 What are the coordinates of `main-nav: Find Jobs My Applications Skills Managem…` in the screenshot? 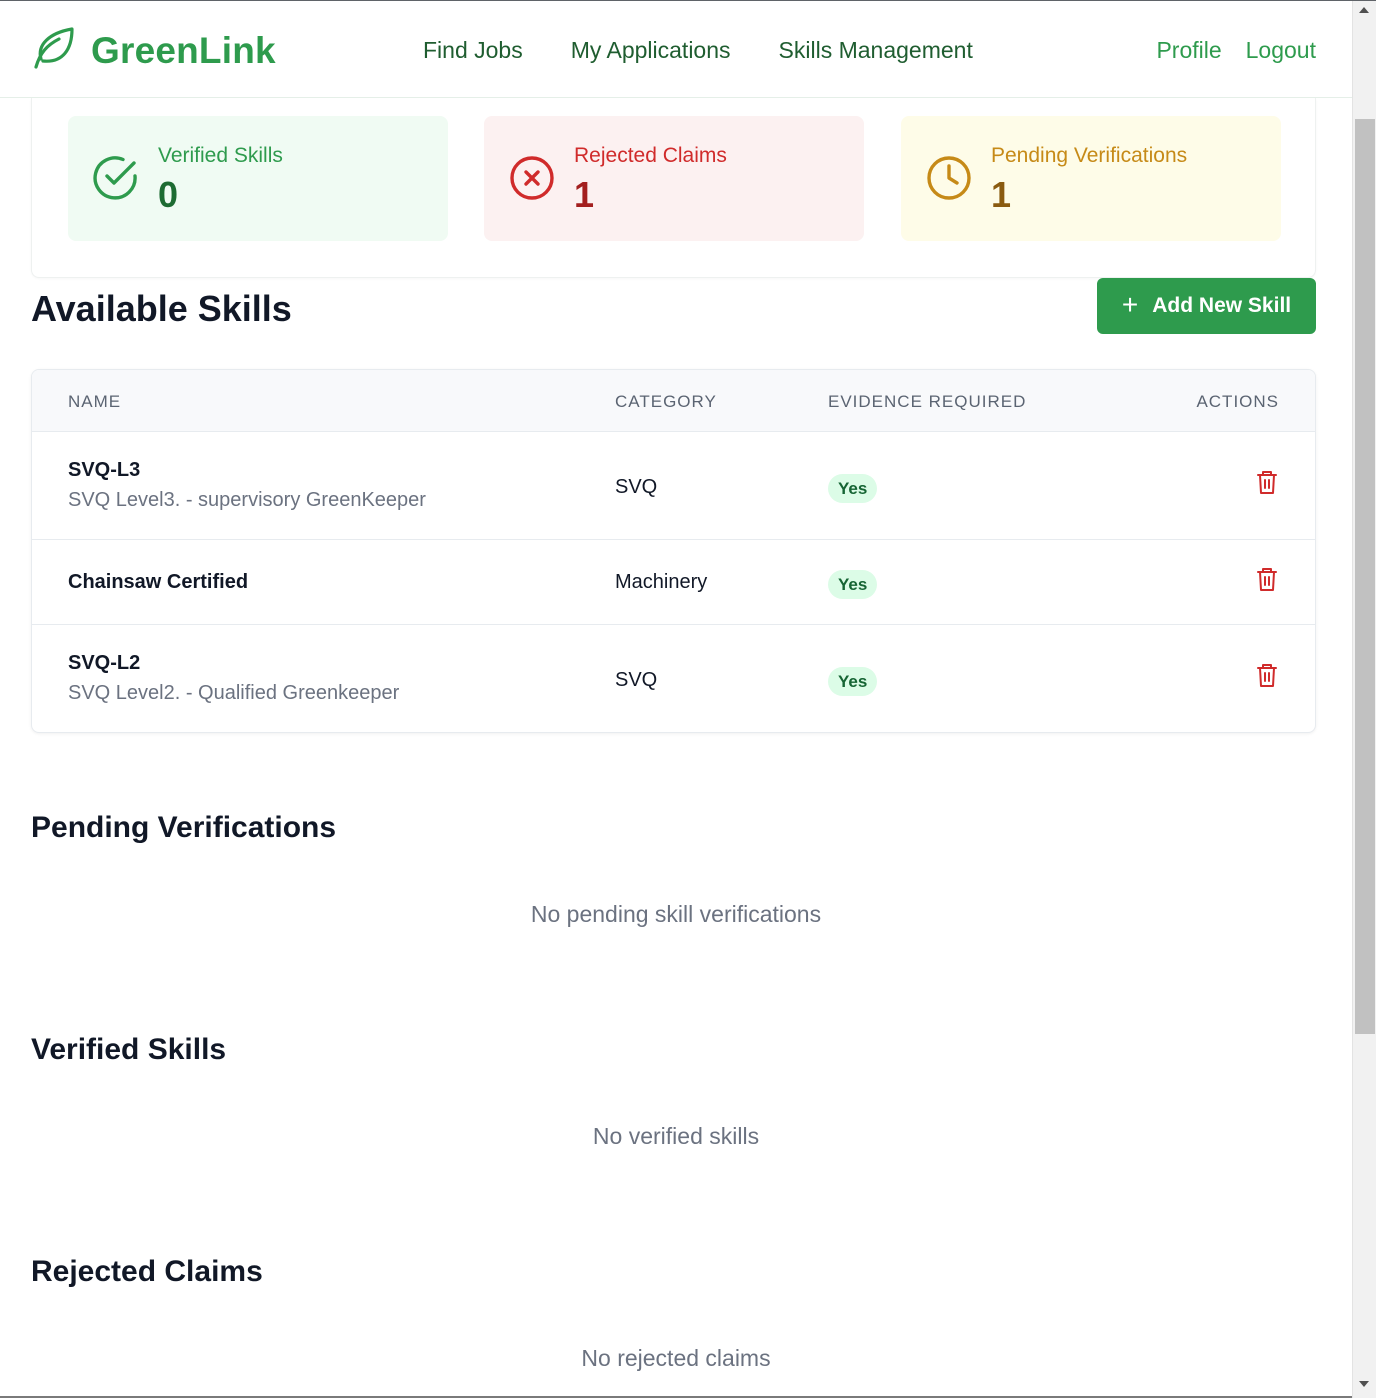 It's located at (698, 50).